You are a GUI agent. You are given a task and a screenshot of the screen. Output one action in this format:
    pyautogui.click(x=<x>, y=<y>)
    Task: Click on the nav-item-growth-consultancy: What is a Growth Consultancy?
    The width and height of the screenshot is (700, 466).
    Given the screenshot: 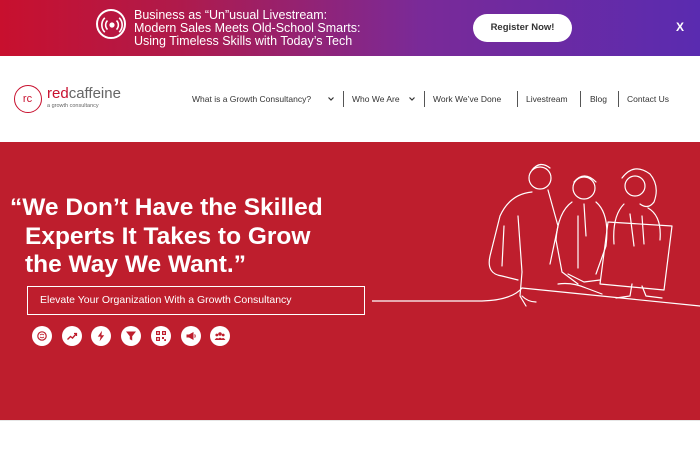 What is the action you would take?
    pyautogui.click(x=251, y=99)
    